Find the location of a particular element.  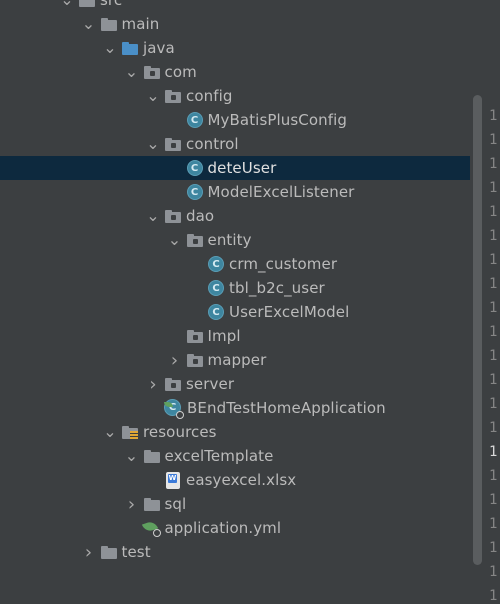

tree-row-main: ⌄ main is located at coordinates (235, 24).